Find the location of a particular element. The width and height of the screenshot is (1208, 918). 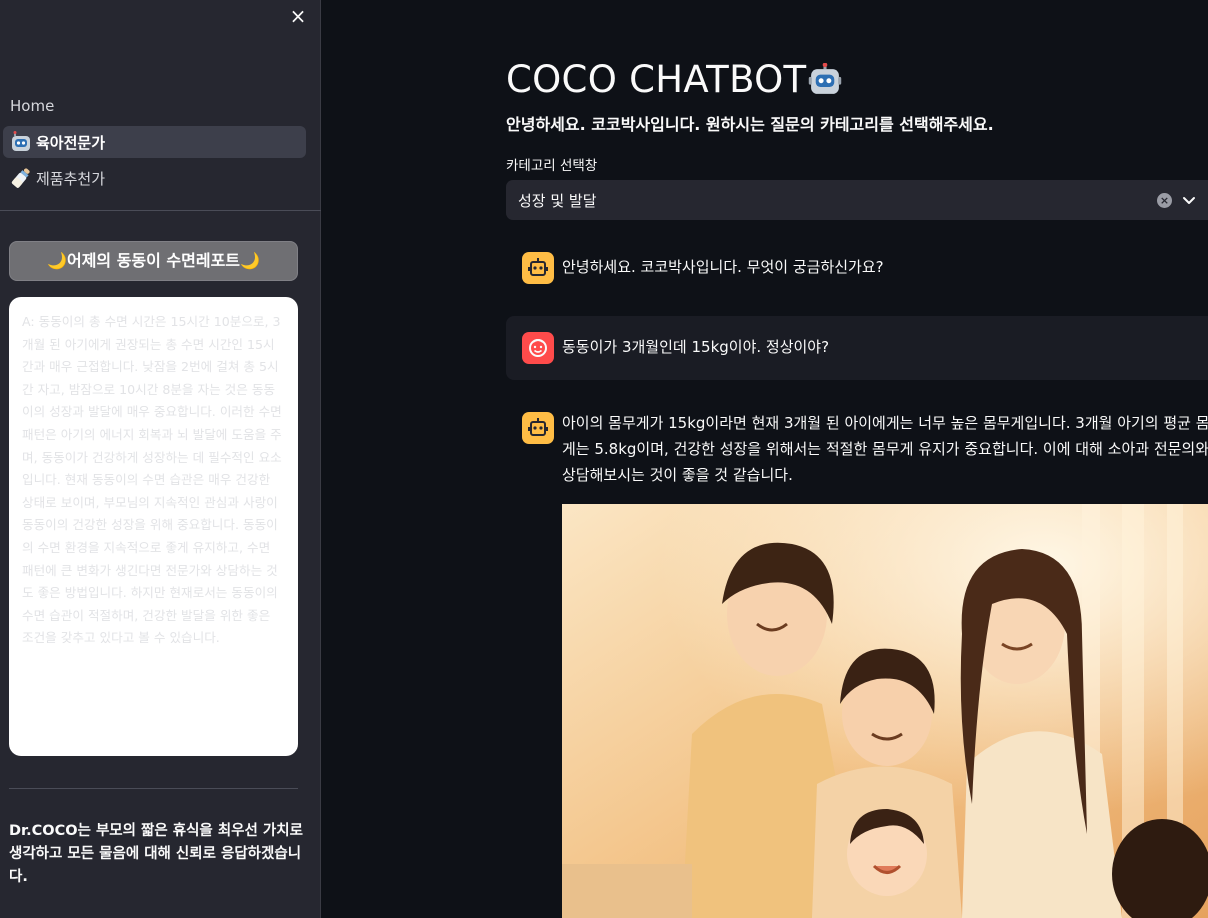

sidebar-item-product: 제품추천가 is located at coordinates (154, 178).